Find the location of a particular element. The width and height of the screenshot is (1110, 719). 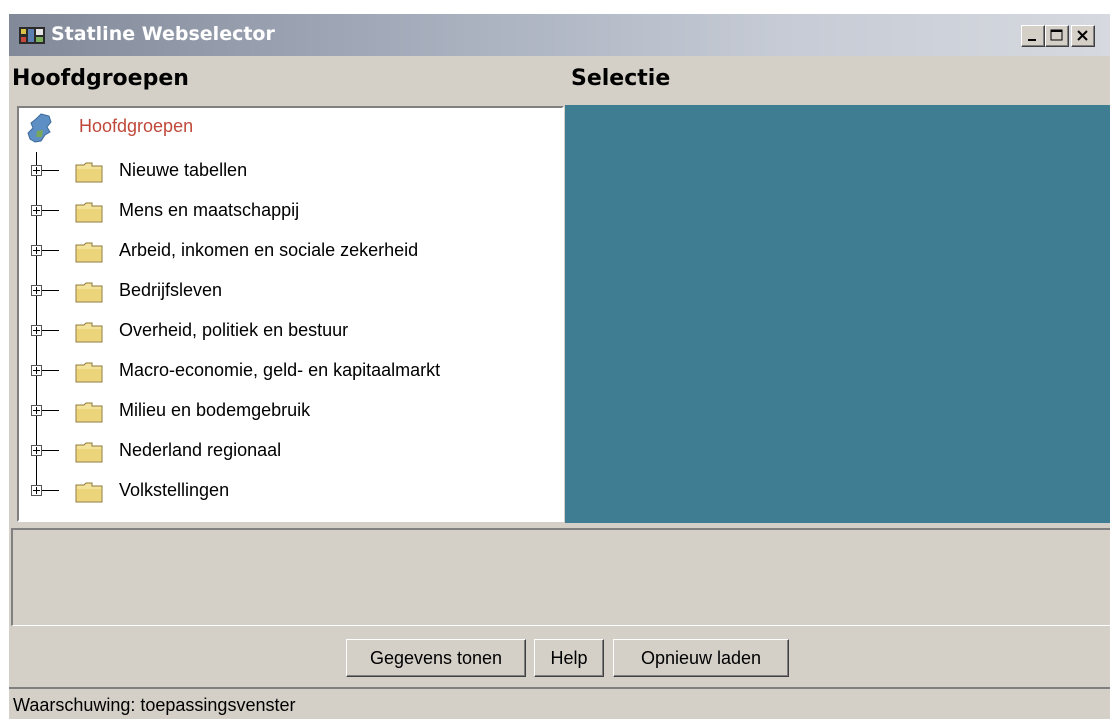

tree-item-milieu: Milieu en bodemgebruik is located at coordinates (289, 410).